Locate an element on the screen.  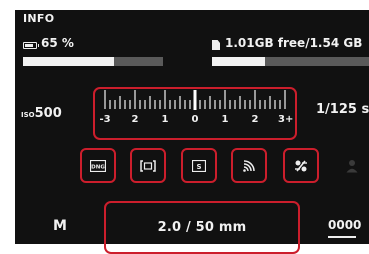
metering-mode-button is located at coordinates (148, 165).